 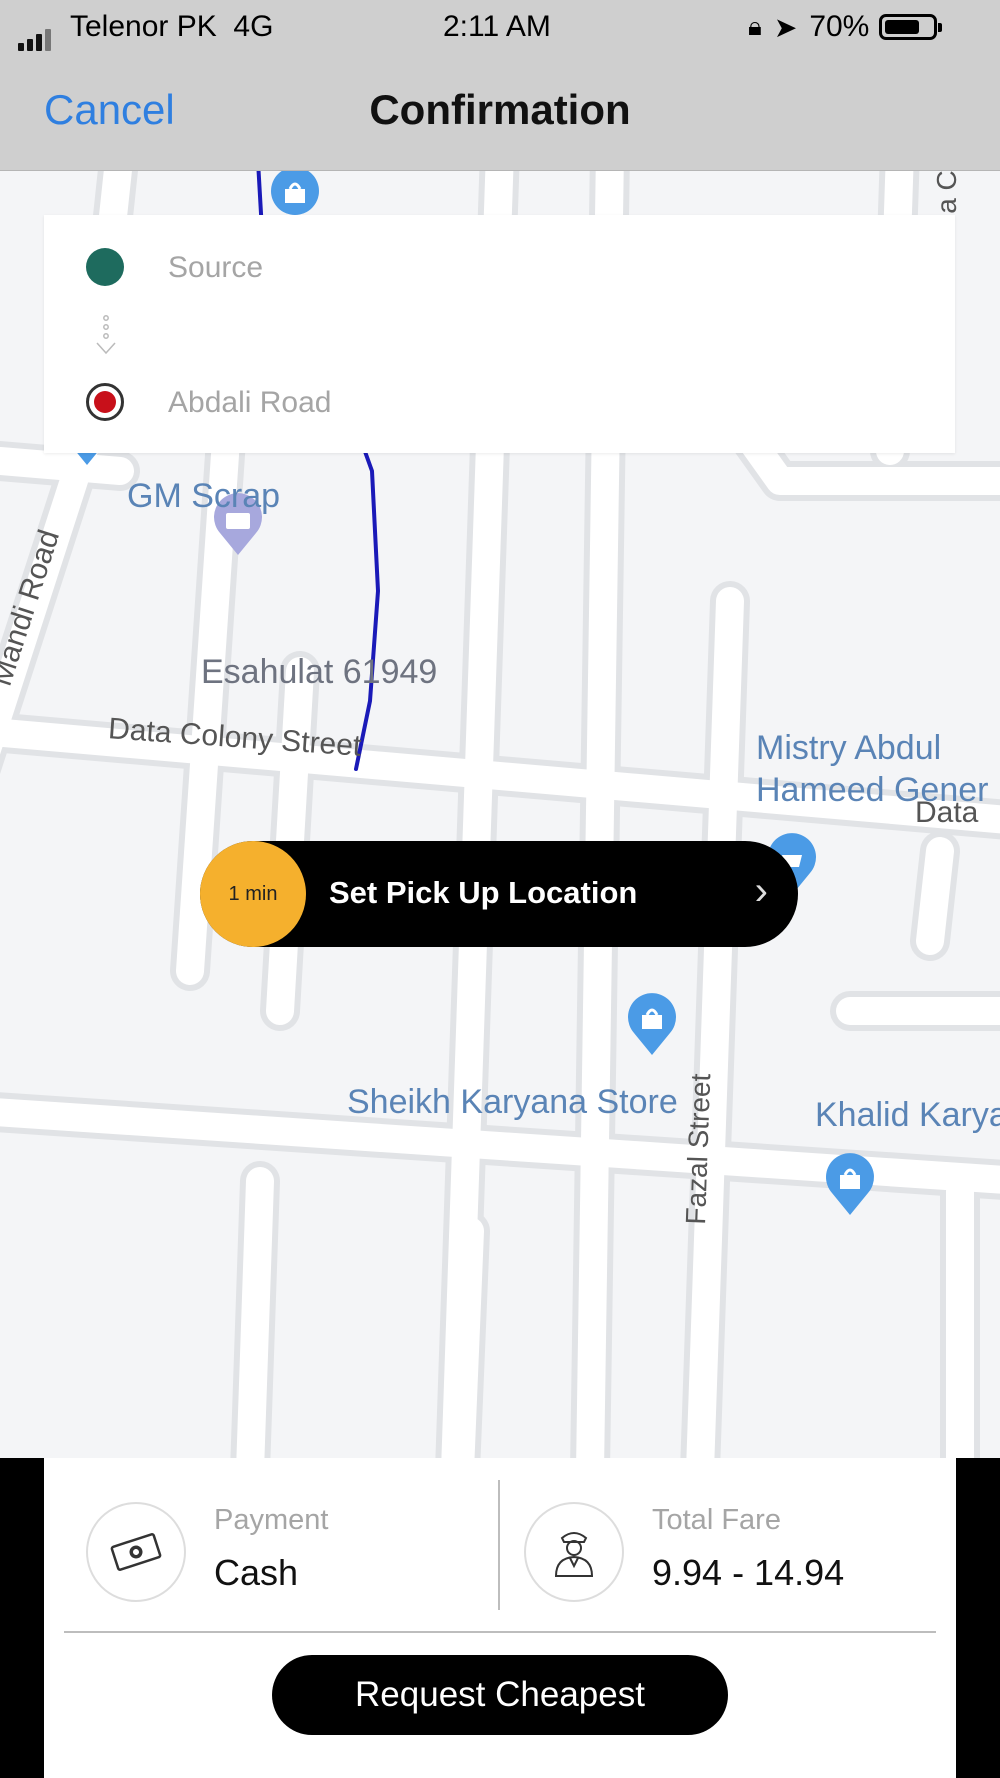 I want to click on poi-mistry-line2: Hameed Gener, so click(x=872, y=790).